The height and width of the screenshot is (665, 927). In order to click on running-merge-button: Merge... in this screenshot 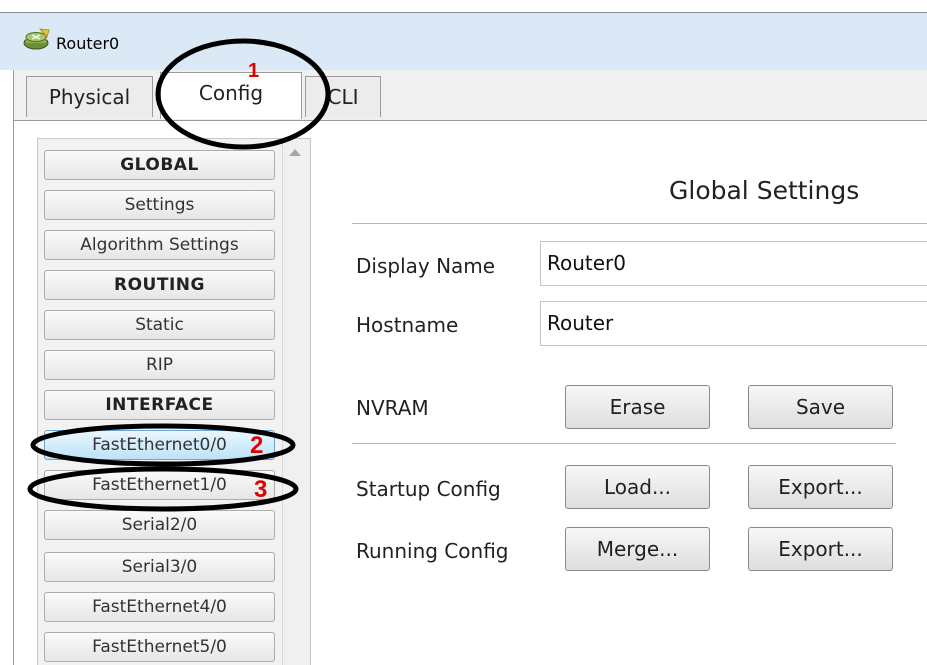, I will do `click(637, 549)`.